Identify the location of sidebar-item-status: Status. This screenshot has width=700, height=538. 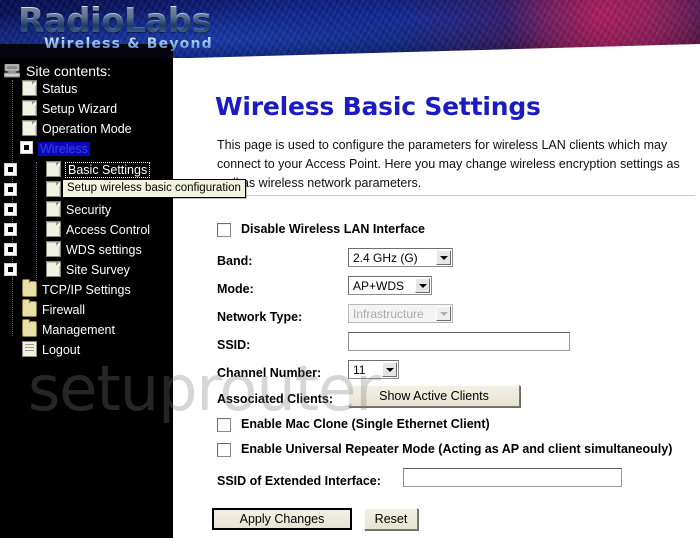
(49, 88).